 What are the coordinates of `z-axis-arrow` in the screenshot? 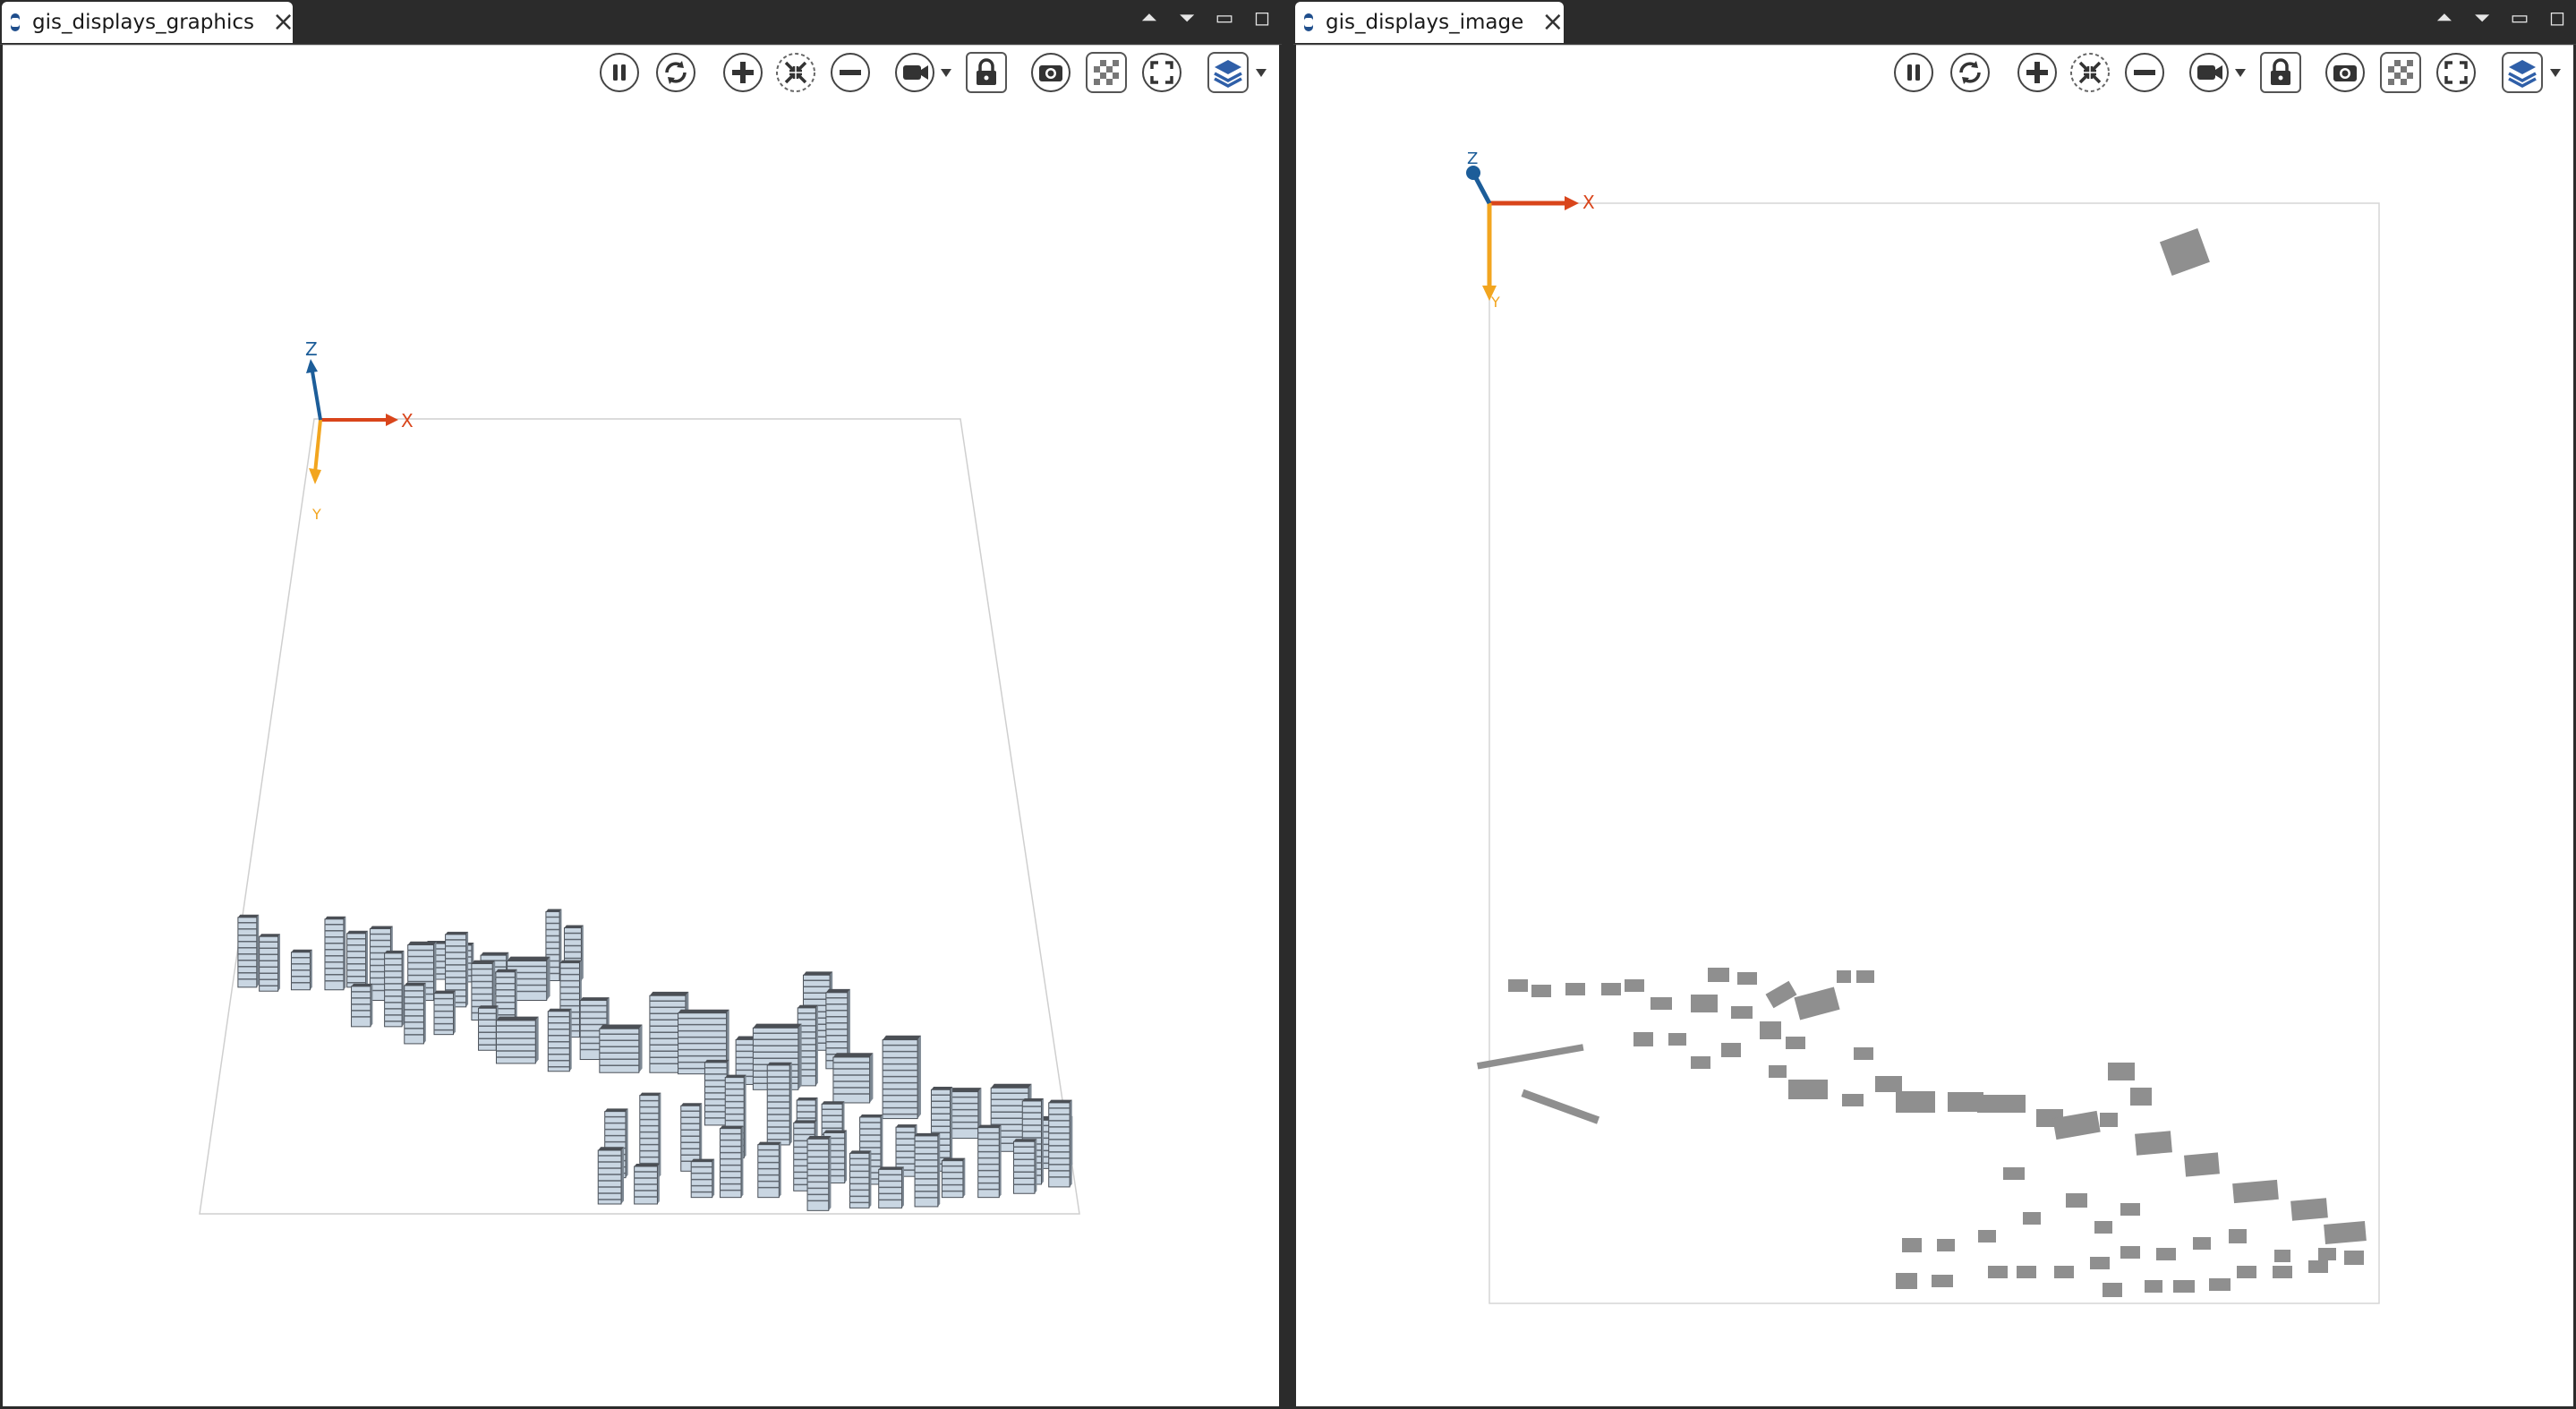 It's located at (316, 396).